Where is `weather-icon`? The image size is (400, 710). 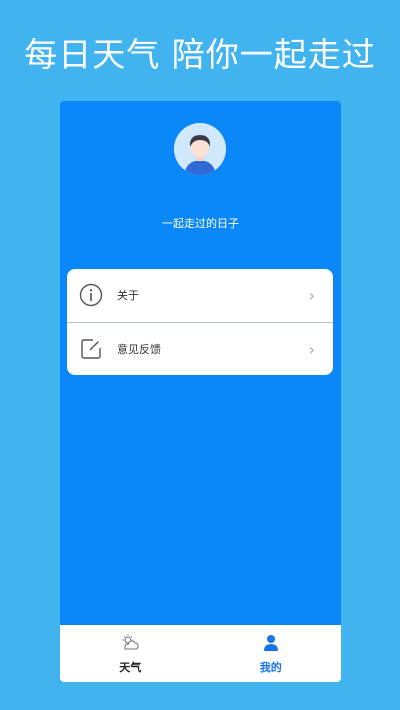
weather-icon is located at coordinates (130, 643).